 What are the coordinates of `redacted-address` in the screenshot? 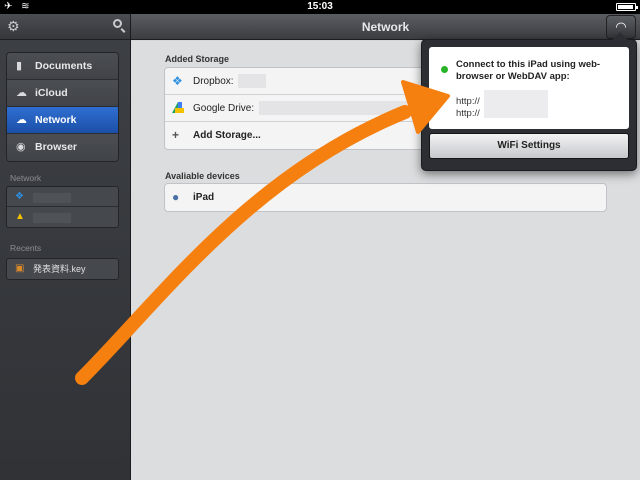 It's located at (516, 104).